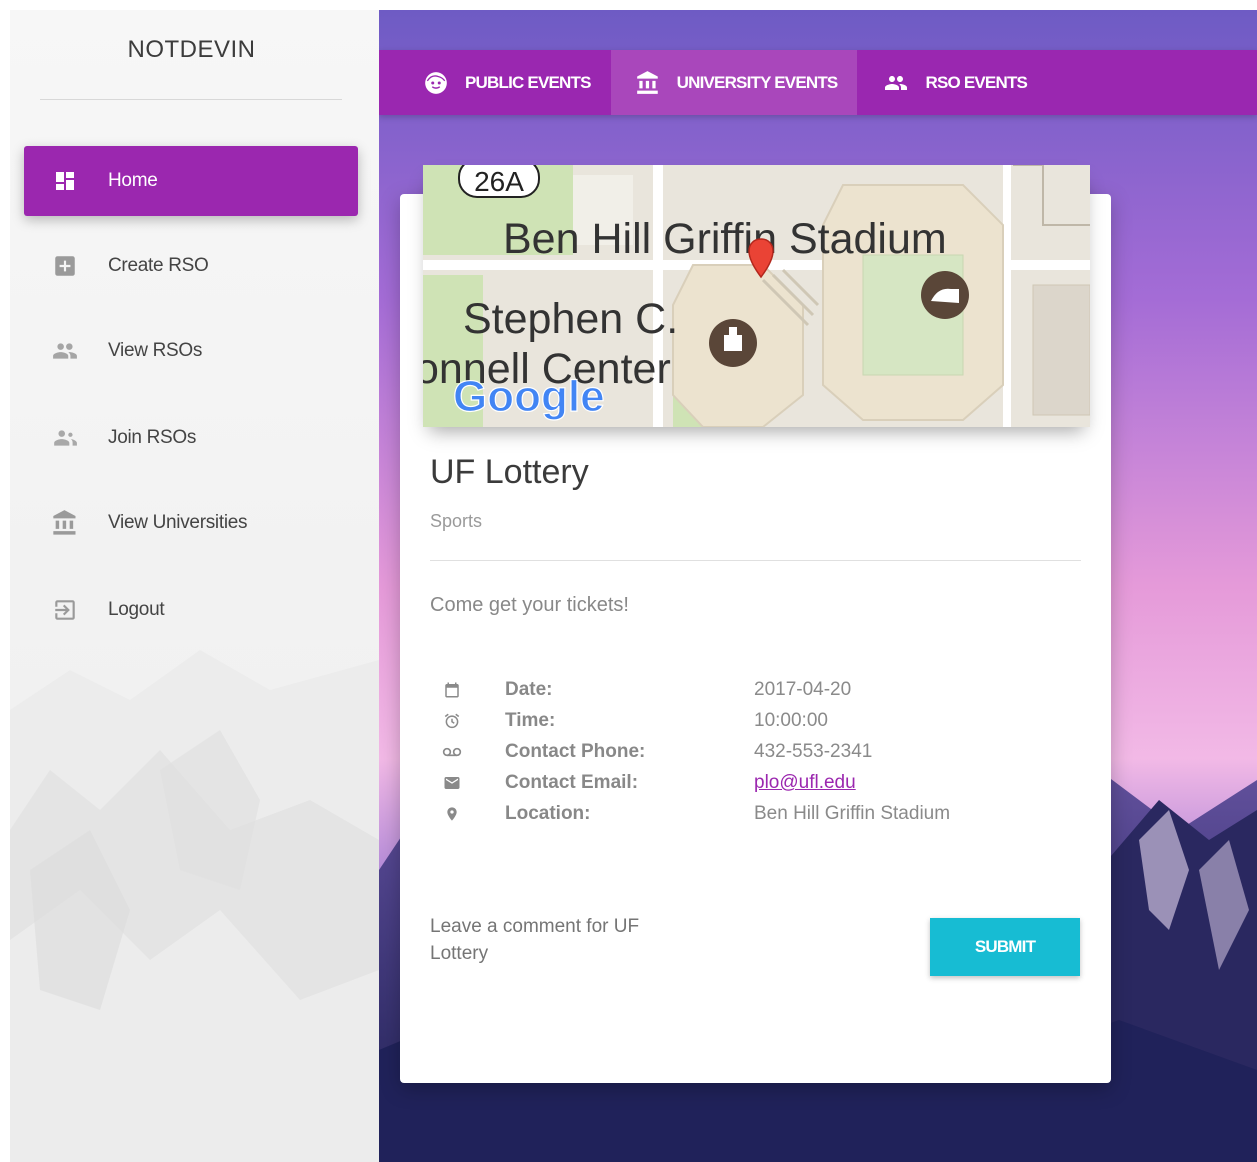 This screenshot has width=1257, height=1162. What do you see at coordinates (739, 752) in the screenshot?
I see `detail-row-phone: Contact Phone: 432-553-2341` at bounding box center [739, 752].